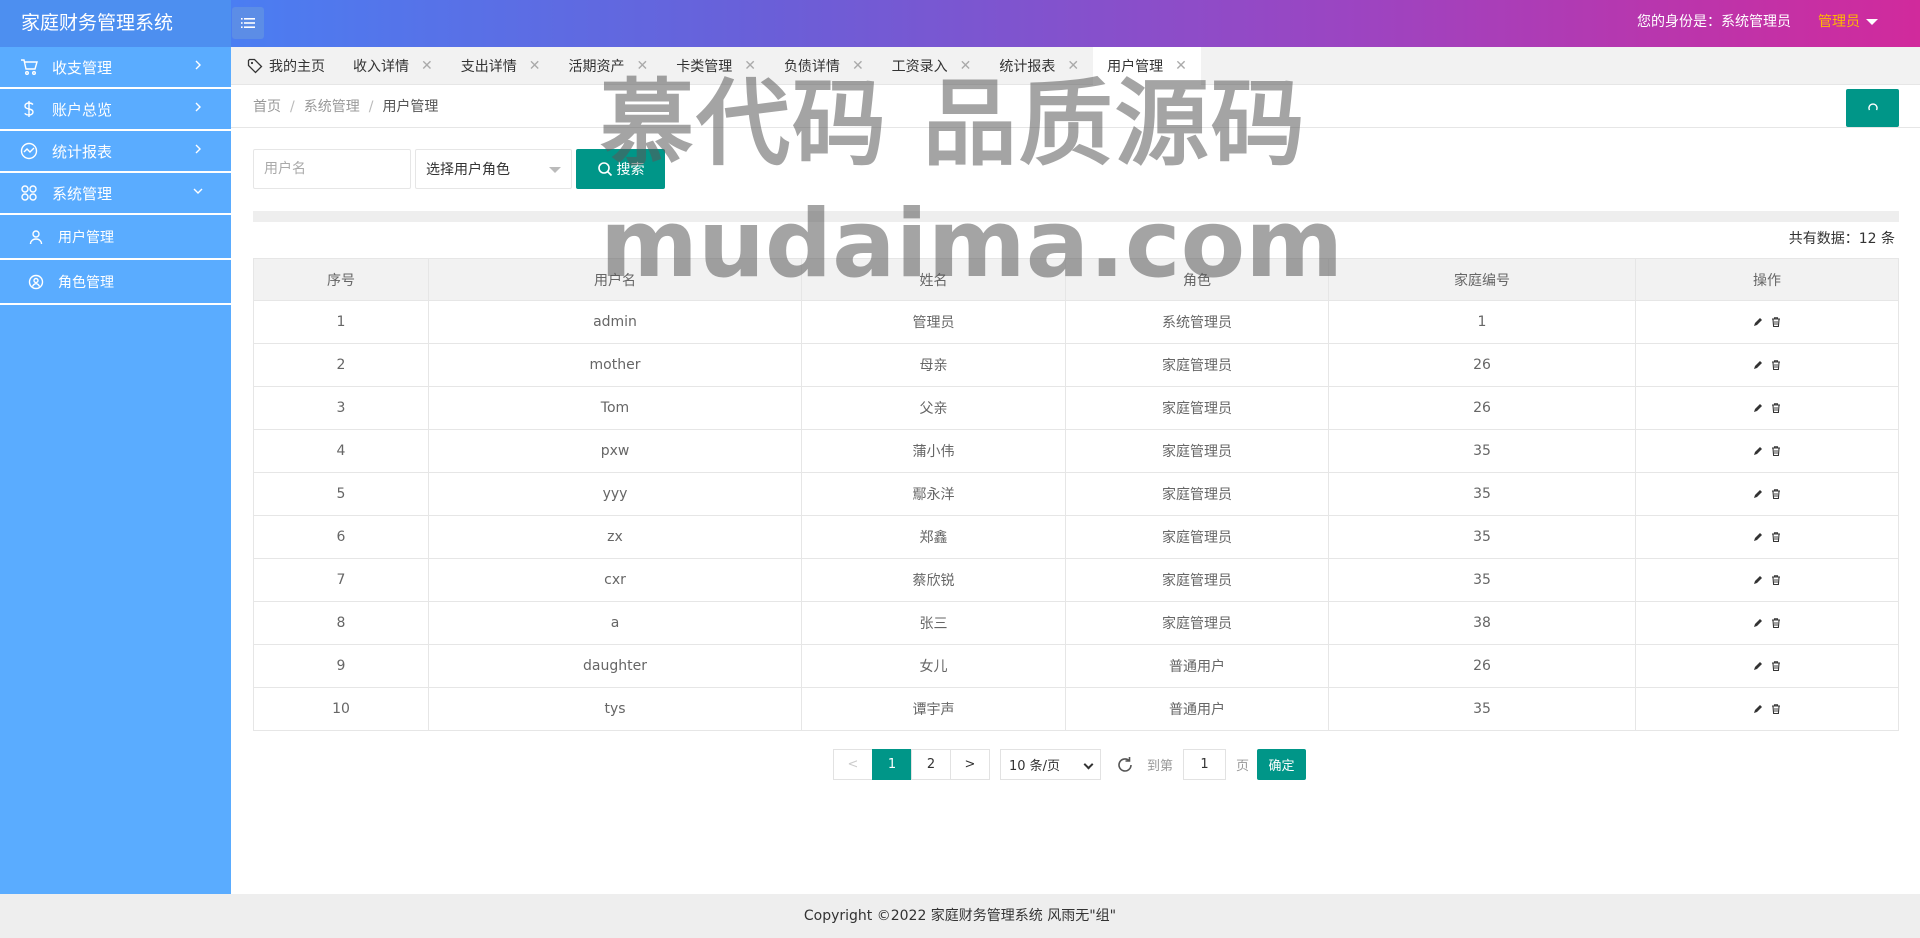 The width and height of the screenshot is (1920, 938). What do you see at coordinates (933, 537) in the screenshot?
I see `table-cell: 郑鑫` at bounding box center [933, 537].